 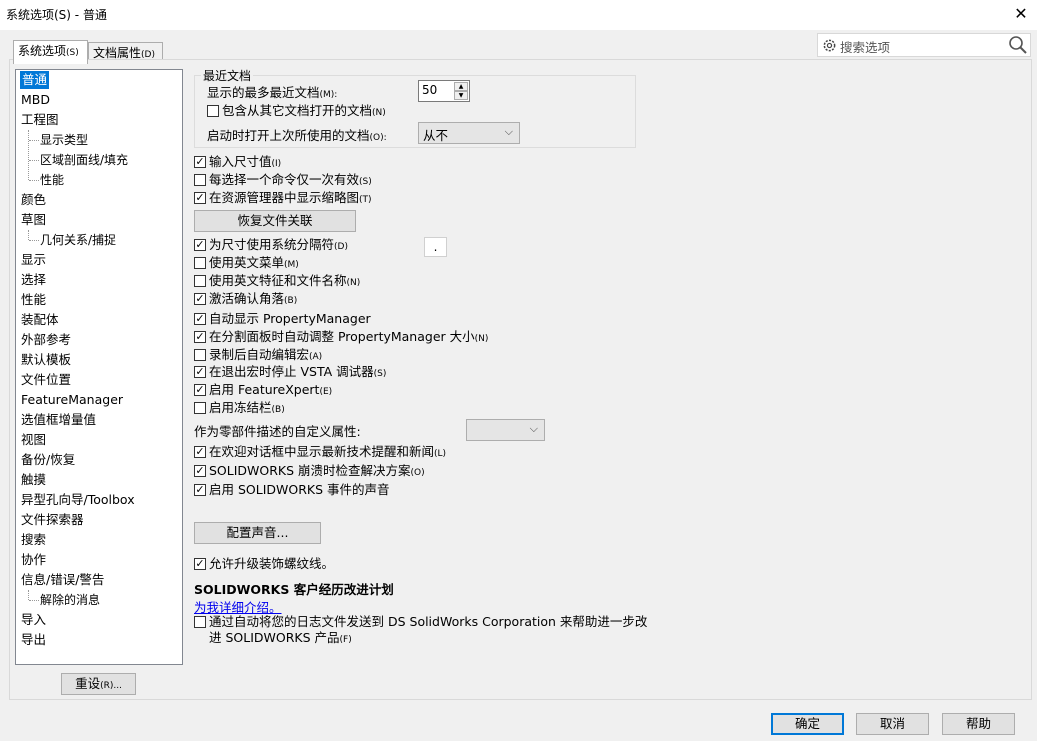 I want to click on startup-open-label: 启动时打开上次所使用的文档(O):, so click(x=297, y=134).